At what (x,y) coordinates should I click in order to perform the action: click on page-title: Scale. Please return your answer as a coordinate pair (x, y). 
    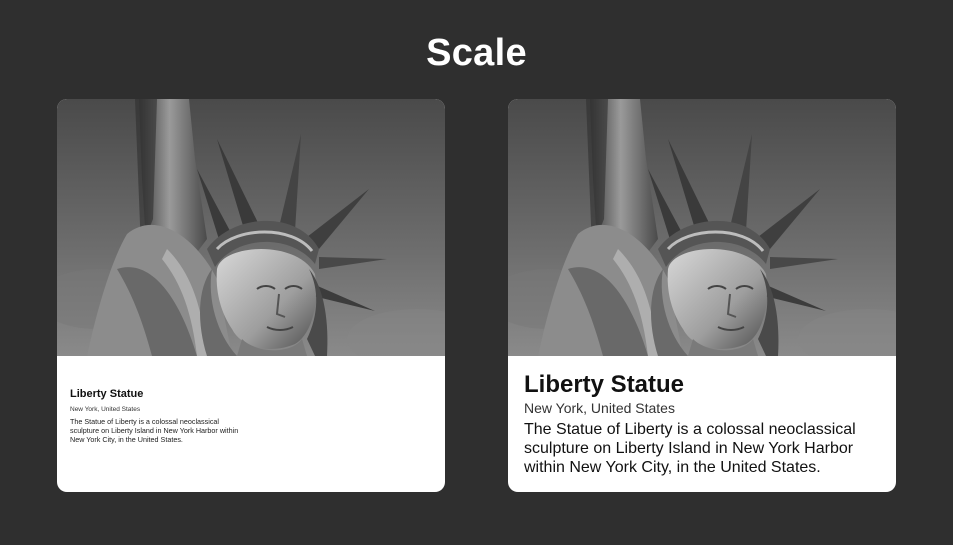
    Looking at the image, I should click on (476, 53).